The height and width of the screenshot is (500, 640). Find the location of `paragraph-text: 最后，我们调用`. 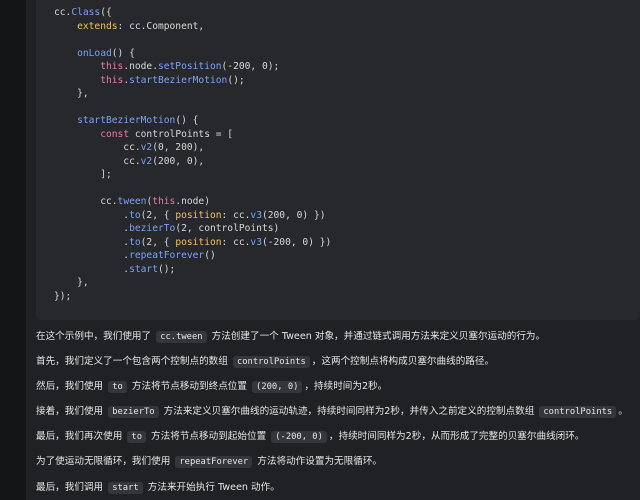

paragraph-text: 最后，我们调用 is located at coordinates (71, 487).